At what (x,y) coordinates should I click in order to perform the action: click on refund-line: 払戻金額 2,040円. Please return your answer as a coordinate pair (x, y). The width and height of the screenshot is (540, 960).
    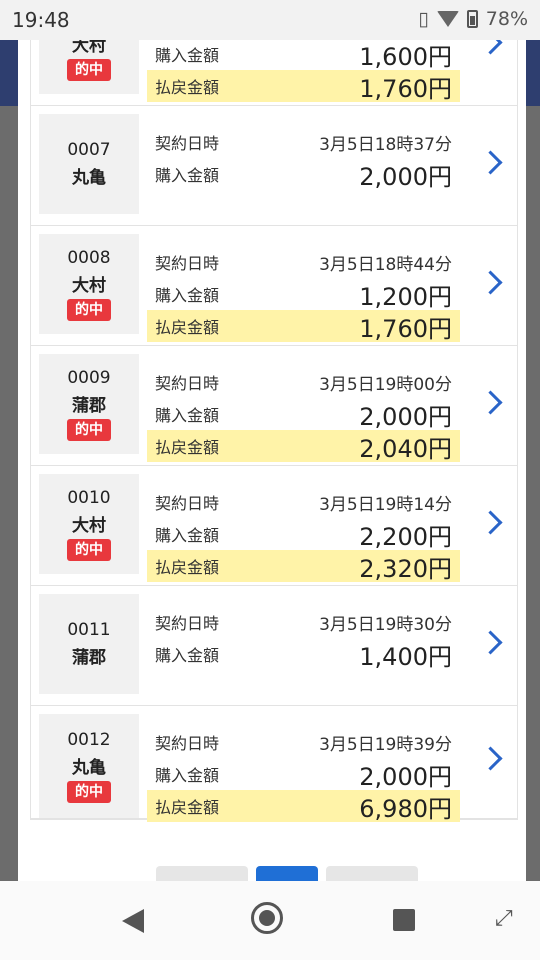
    Looking at the image, I should click on (303, 446).